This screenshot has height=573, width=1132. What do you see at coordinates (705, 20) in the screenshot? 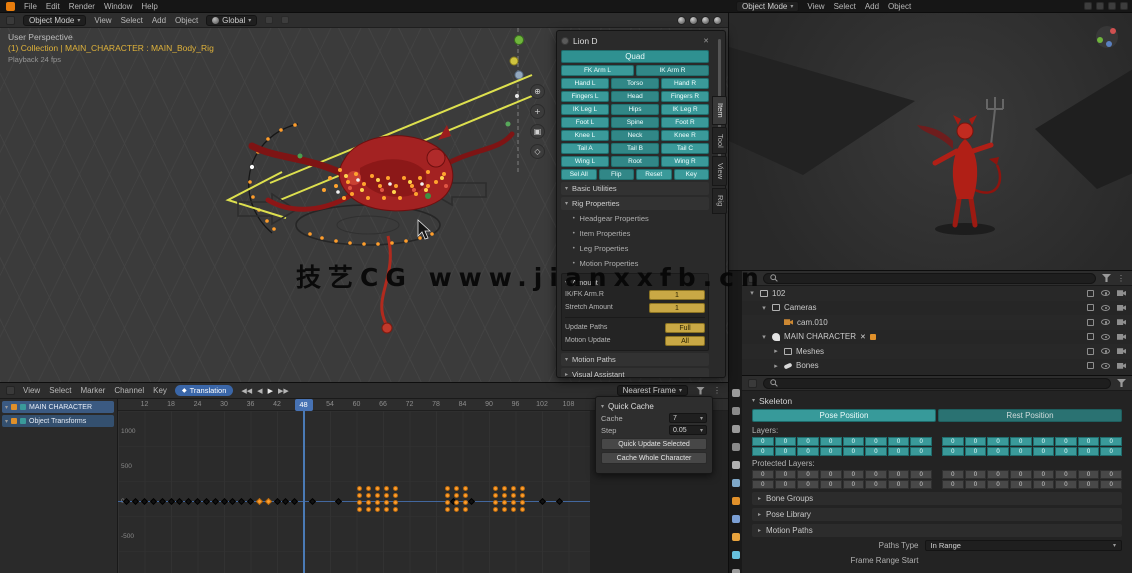
I see `material-shading-icon` at bounding box center [705, 20].